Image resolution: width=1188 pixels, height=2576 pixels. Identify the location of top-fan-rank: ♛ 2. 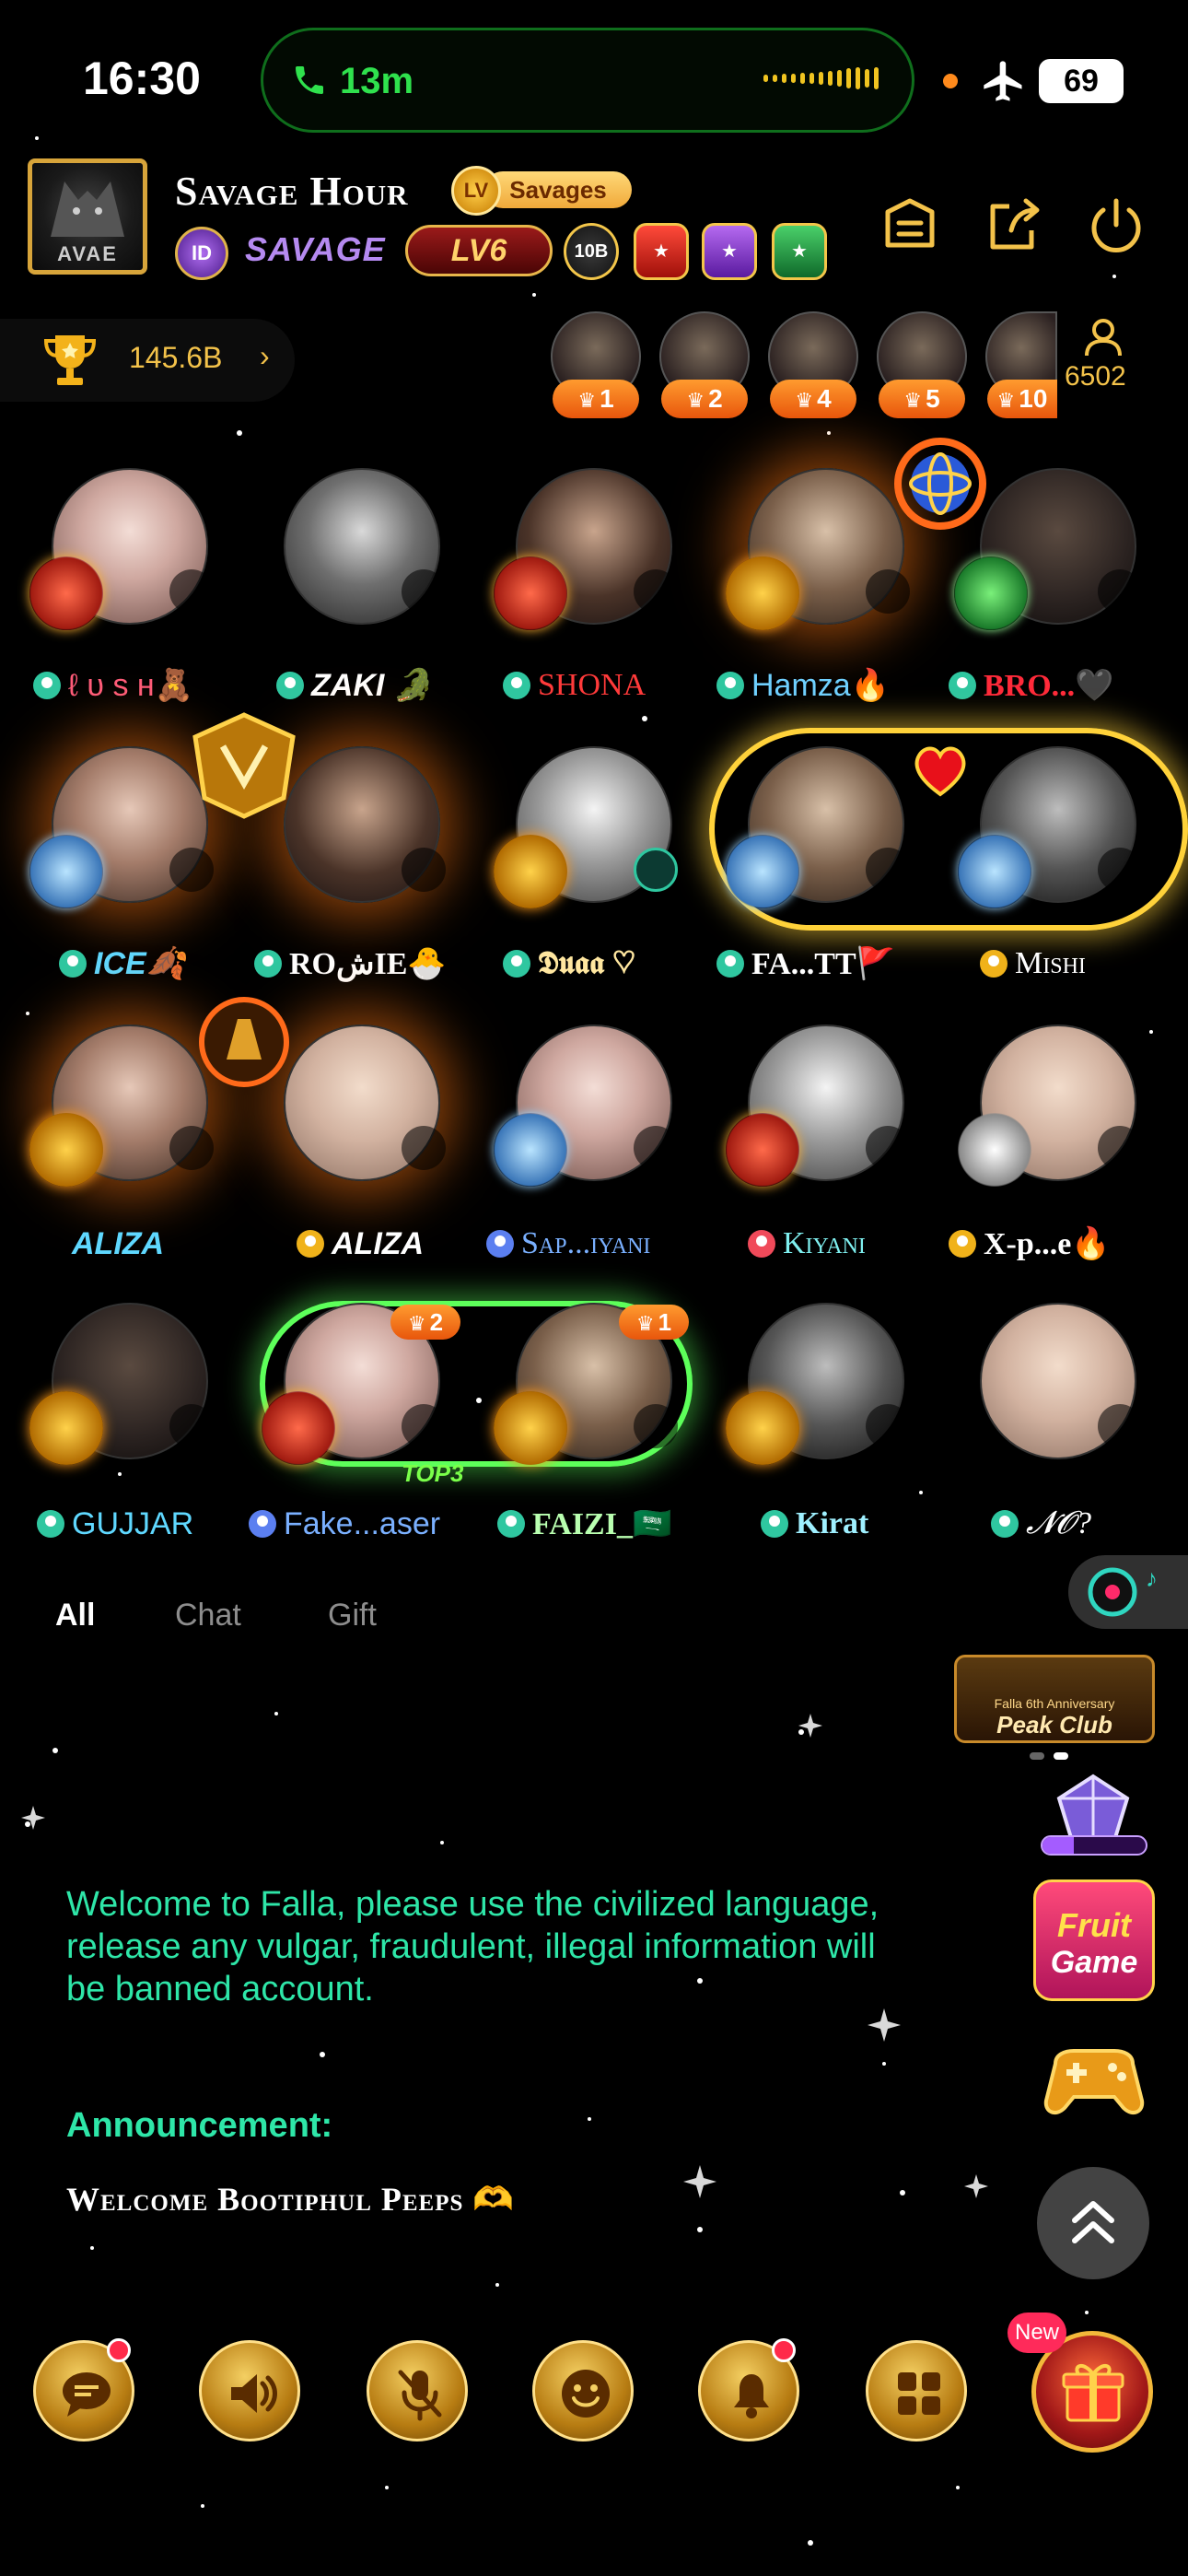
(705, 399).